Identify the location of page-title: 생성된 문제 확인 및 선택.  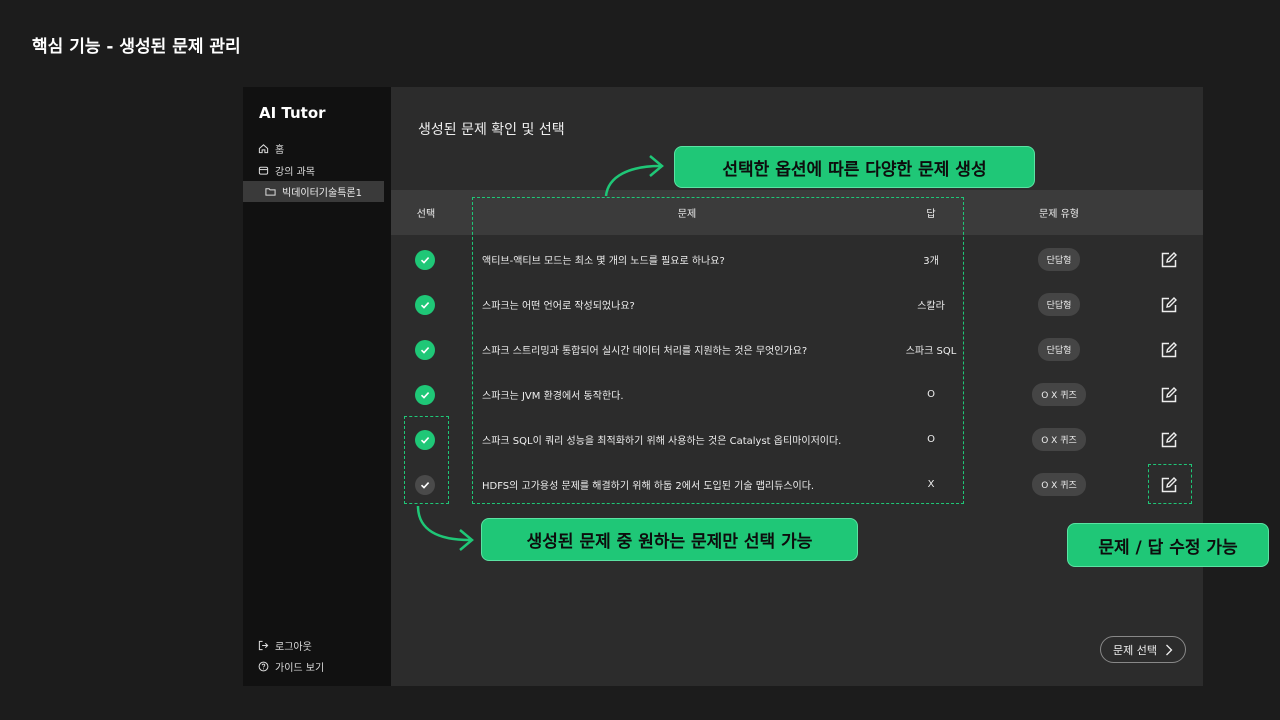
(491, 130).